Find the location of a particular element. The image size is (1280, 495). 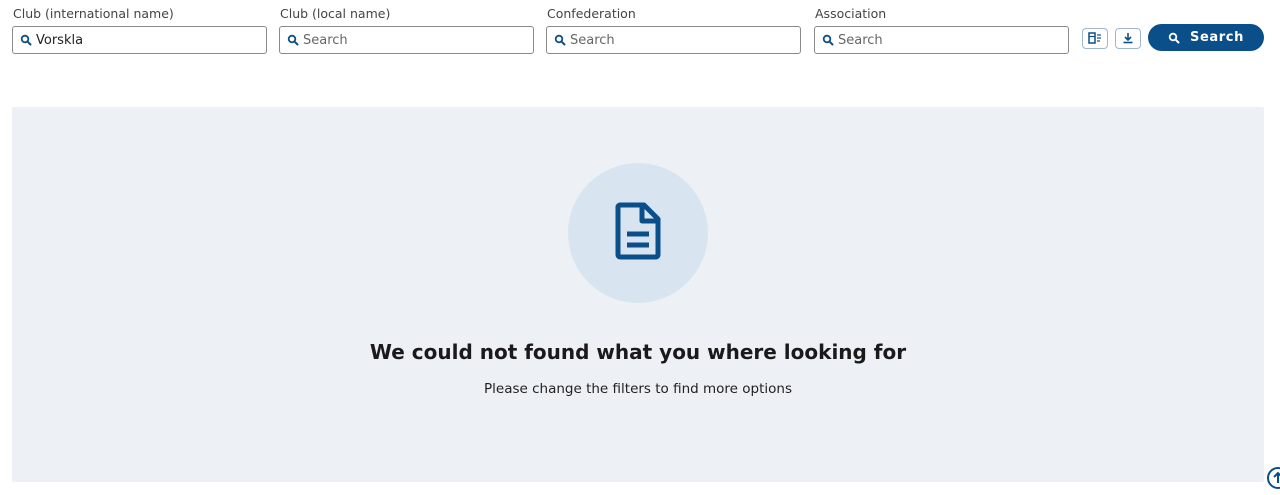

search-button-label: Search is located at coordinates (1217, 37).